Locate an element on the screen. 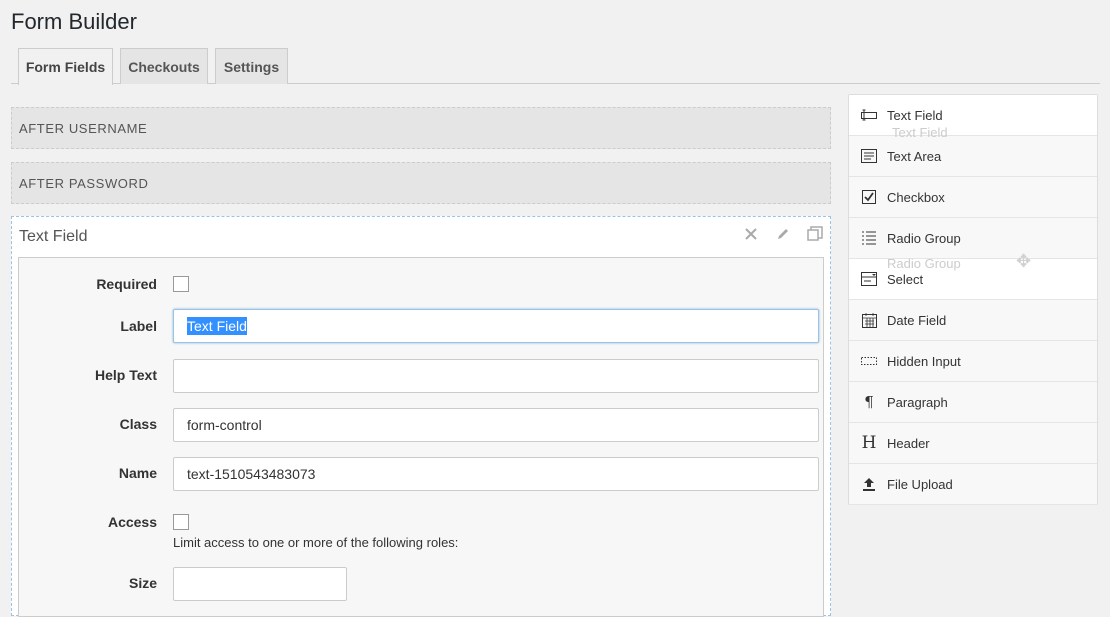 The image size is (1110, 617). help-text-label: Help Text is located at coordinates (126, 375).